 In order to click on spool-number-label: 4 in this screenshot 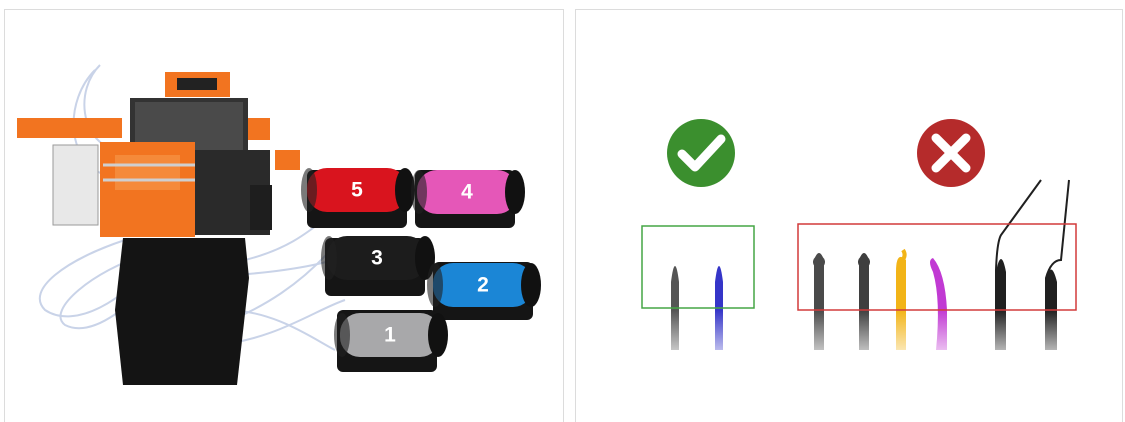, I will do `click(467, 192)`.